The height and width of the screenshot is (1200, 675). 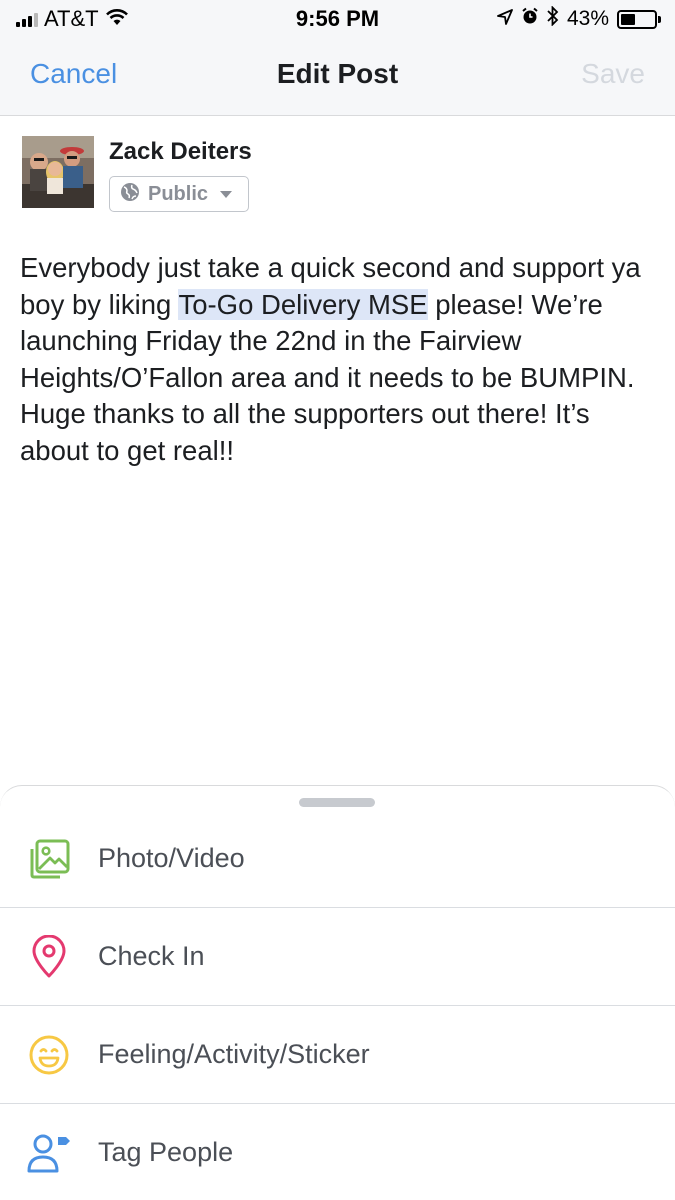 I want to click on tag-people-label: Tag People, so click(x=166, y=1152).